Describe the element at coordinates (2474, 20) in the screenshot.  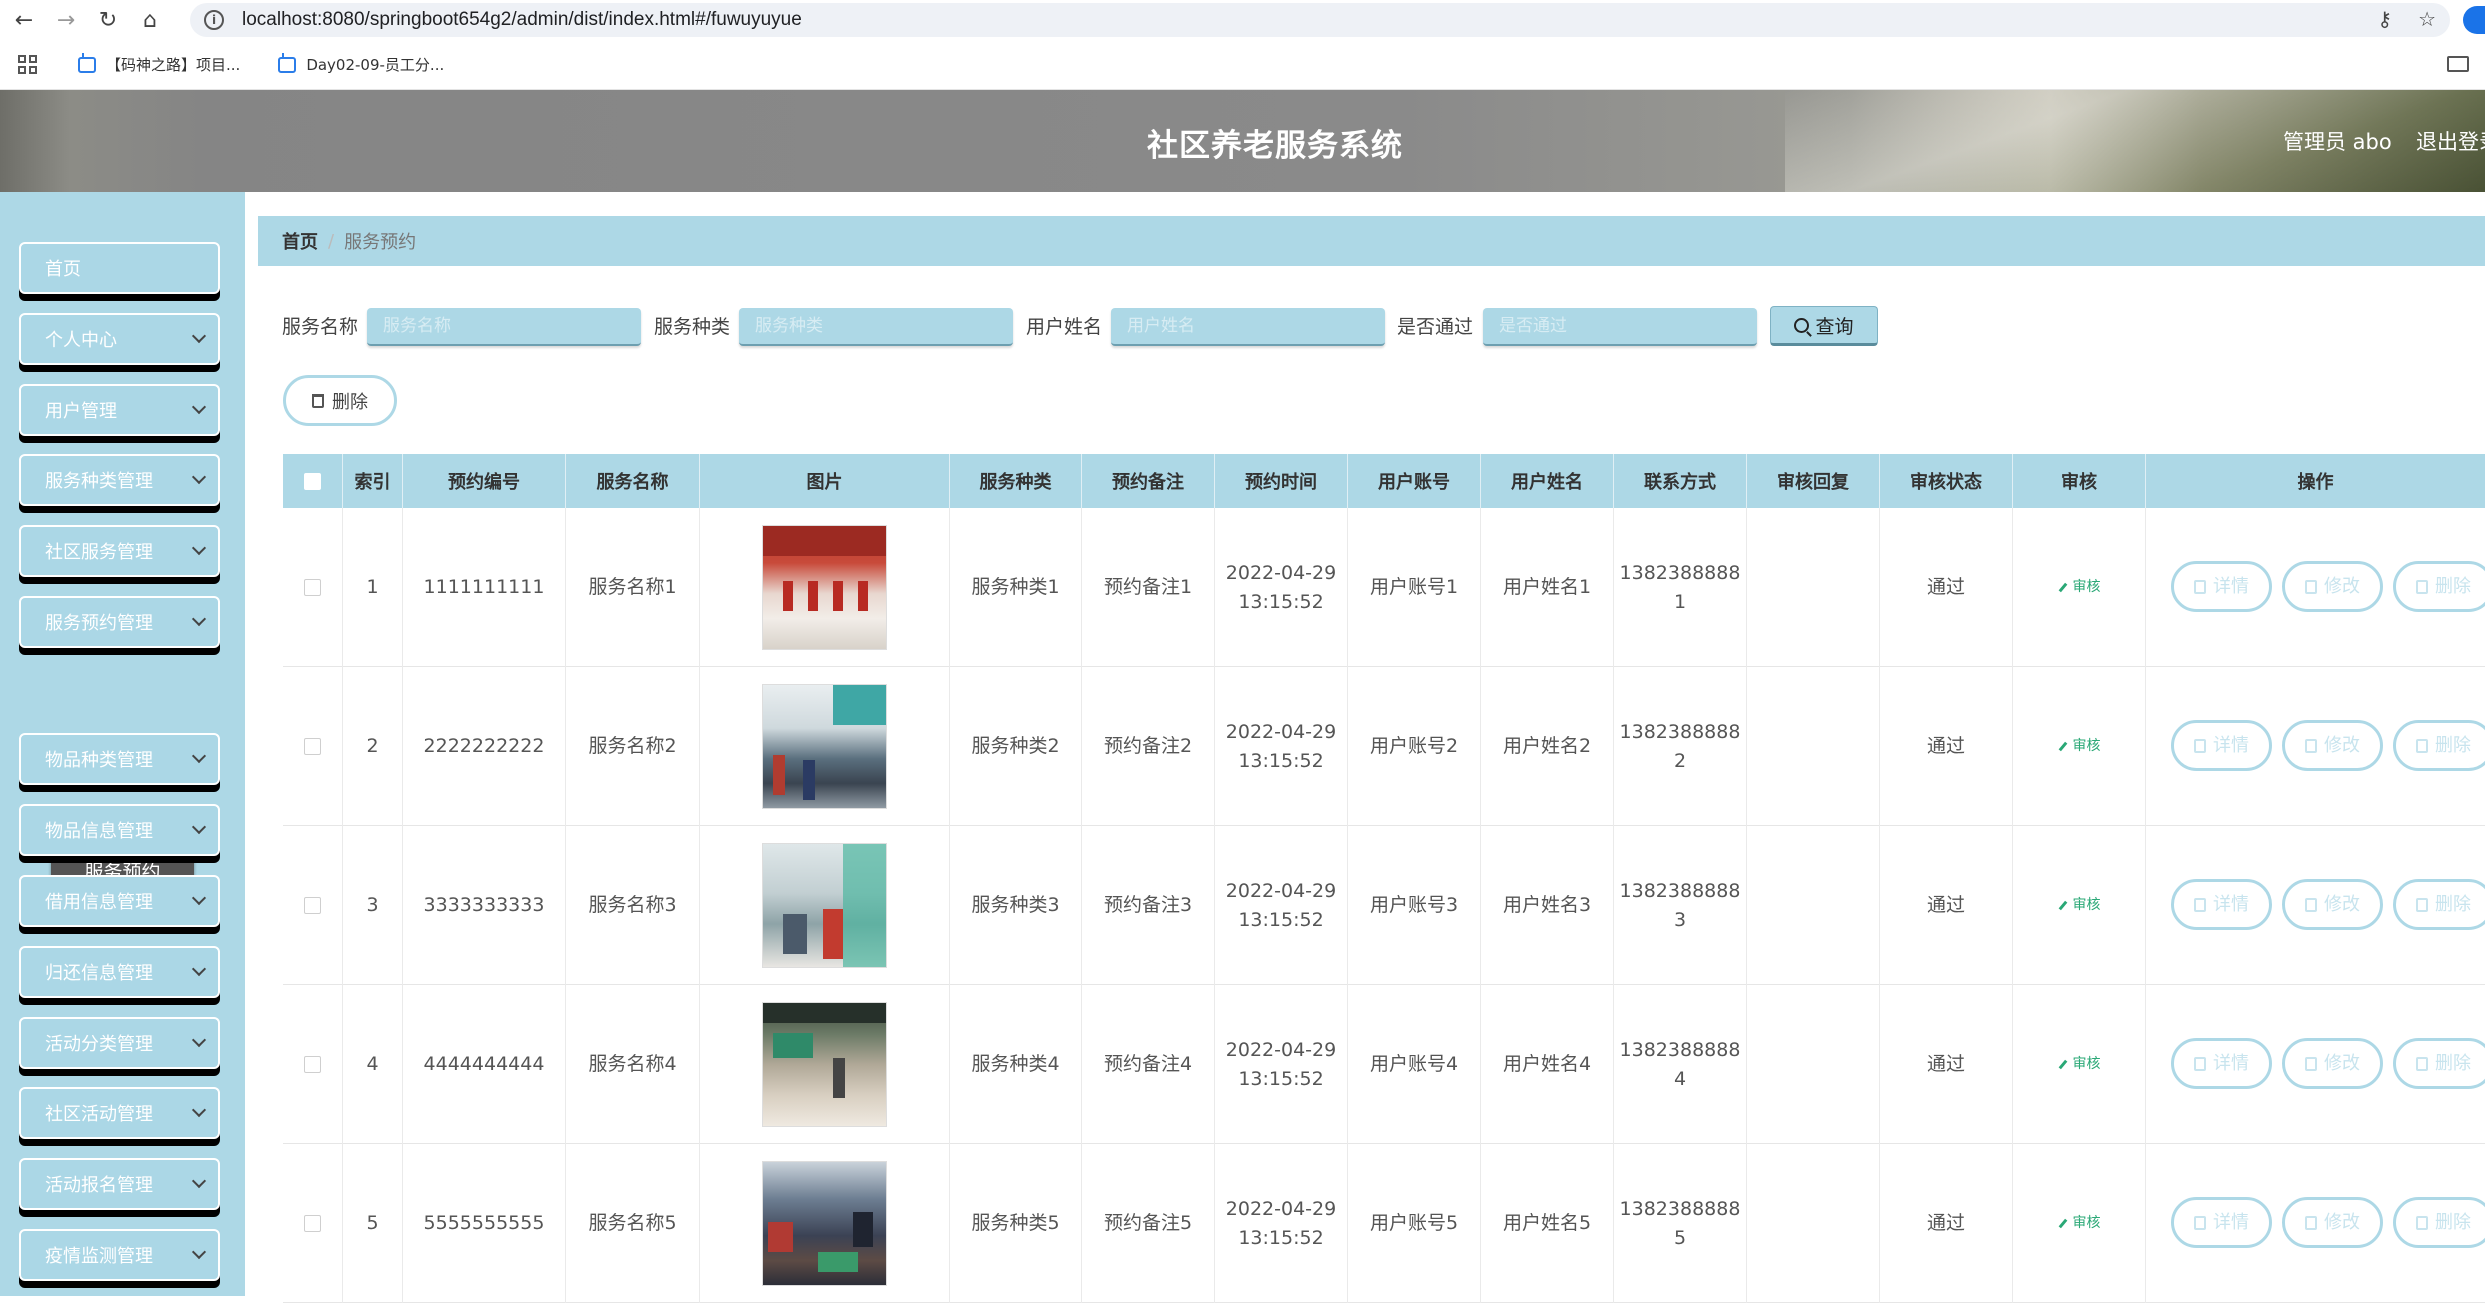
I see `profile-avatar` at that location.